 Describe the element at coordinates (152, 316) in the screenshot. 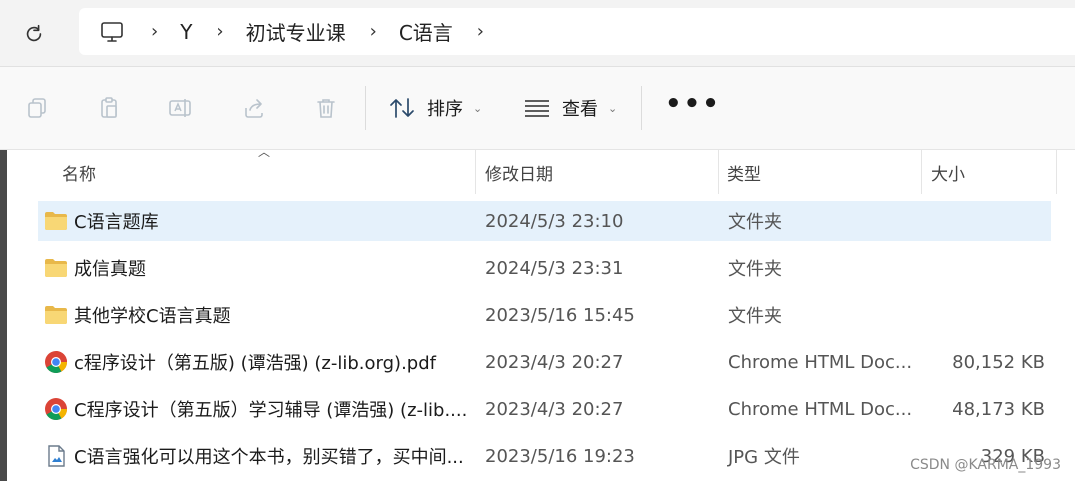

I see `file-name: 其他学校C语言真题` at that location.